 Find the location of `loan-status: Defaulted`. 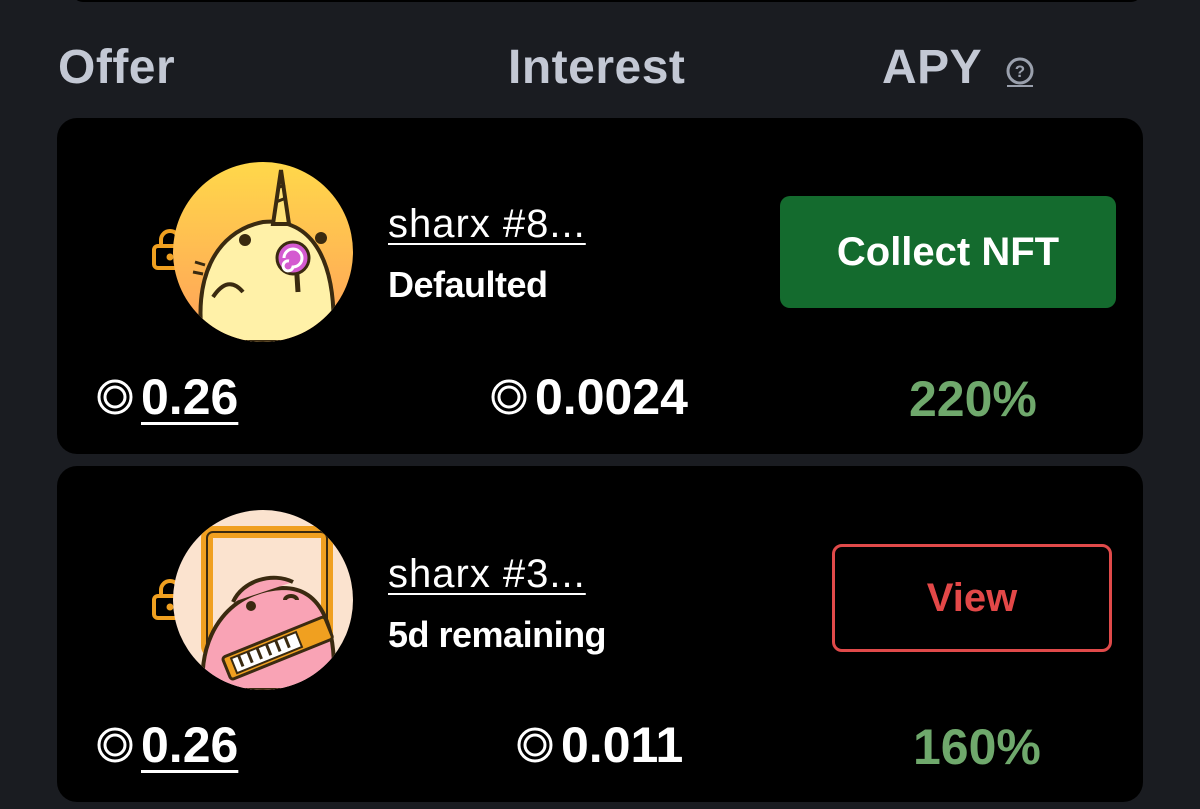

loan-status: Defaulted is located at coordinates (468, 284).